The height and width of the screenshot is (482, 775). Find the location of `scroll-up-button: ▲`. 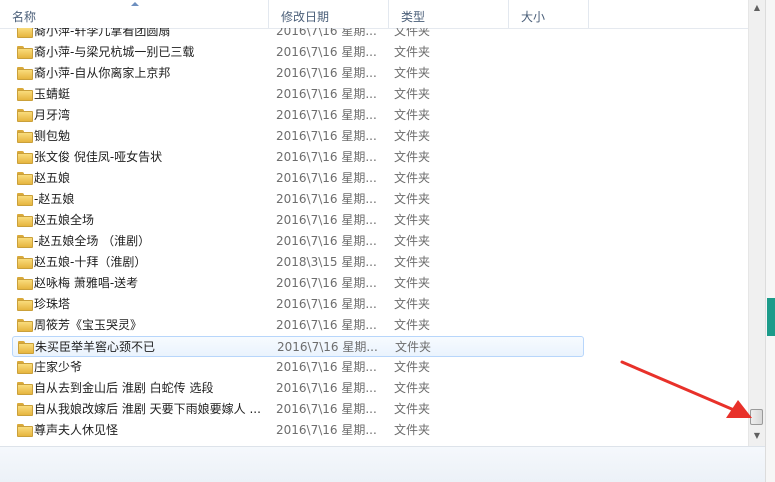

scroll-up-button: ▲ is located at coordinates (757, 8).